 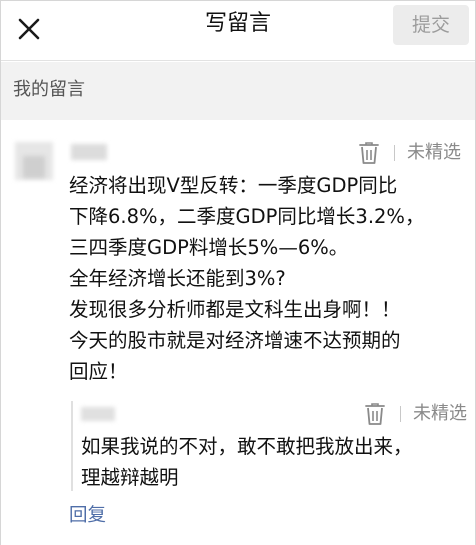 What do you see at coordinates (49, 89) in the screenshot?
I see `section-title: 我的留言` at bounding box center [49, 89].